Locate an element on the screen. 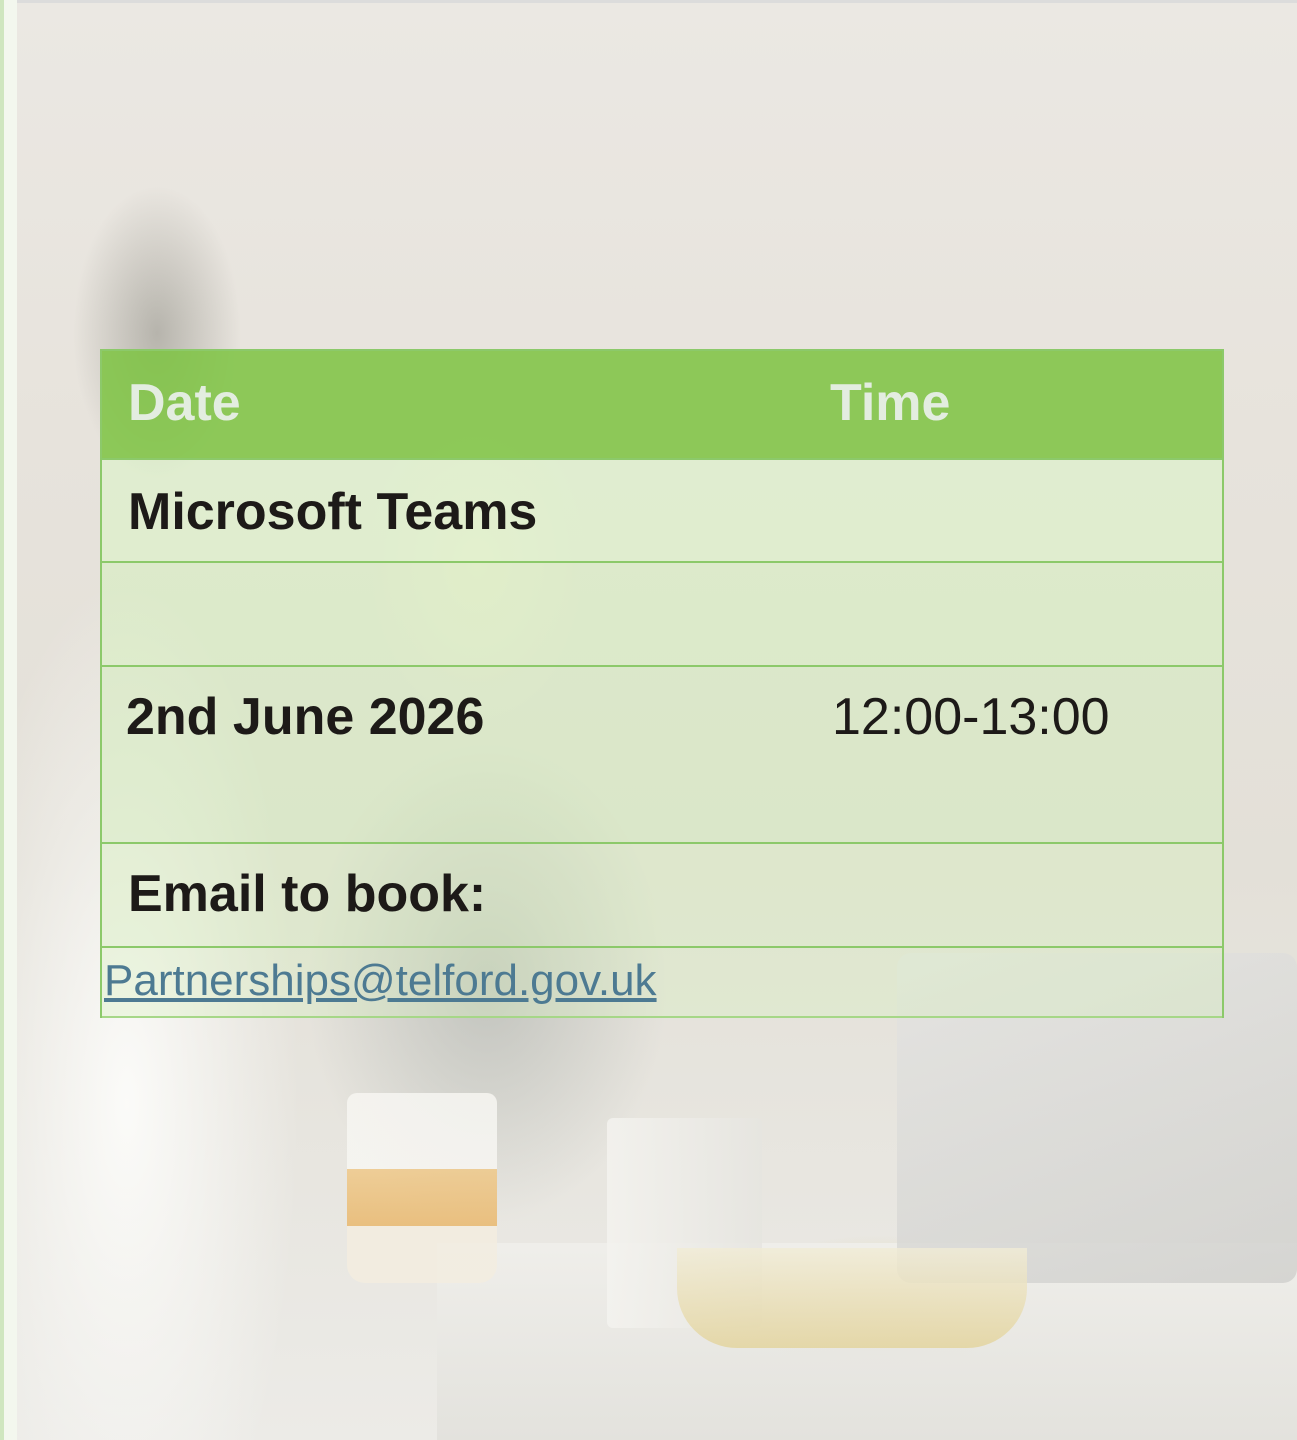 The image size is (1297, 1440). table-row: Microsoft Teams is located at coordinates (662, 509).